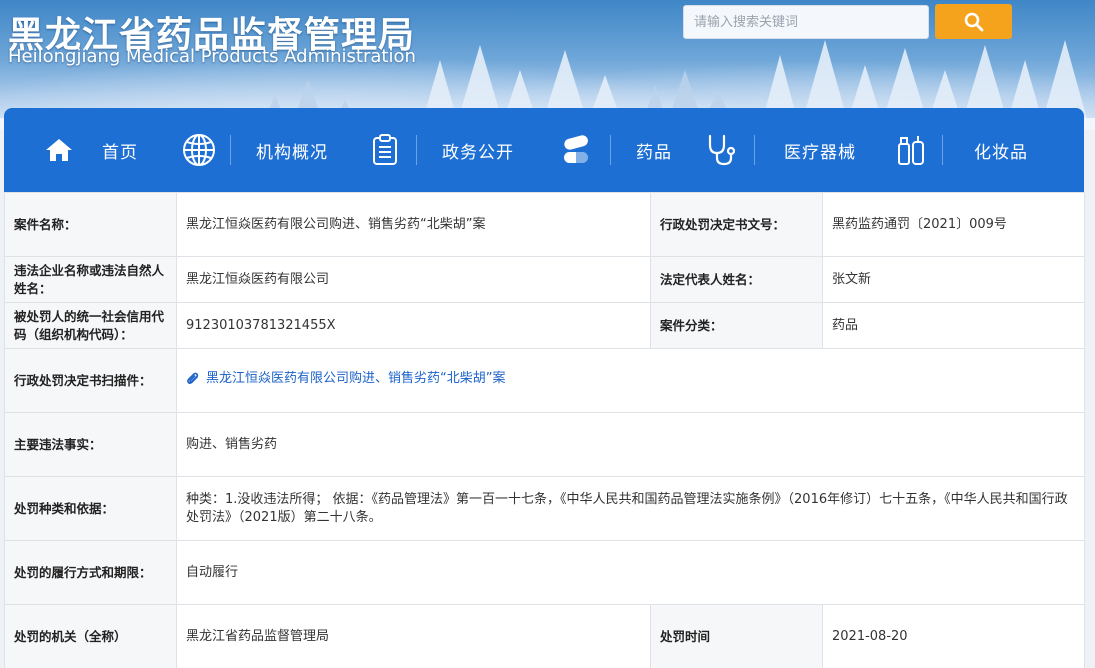 The height and width of the screenshot is (668, 1095). Describe the element at coordinates (59, 150) in the screenshot. I see `home-icon` at that location.